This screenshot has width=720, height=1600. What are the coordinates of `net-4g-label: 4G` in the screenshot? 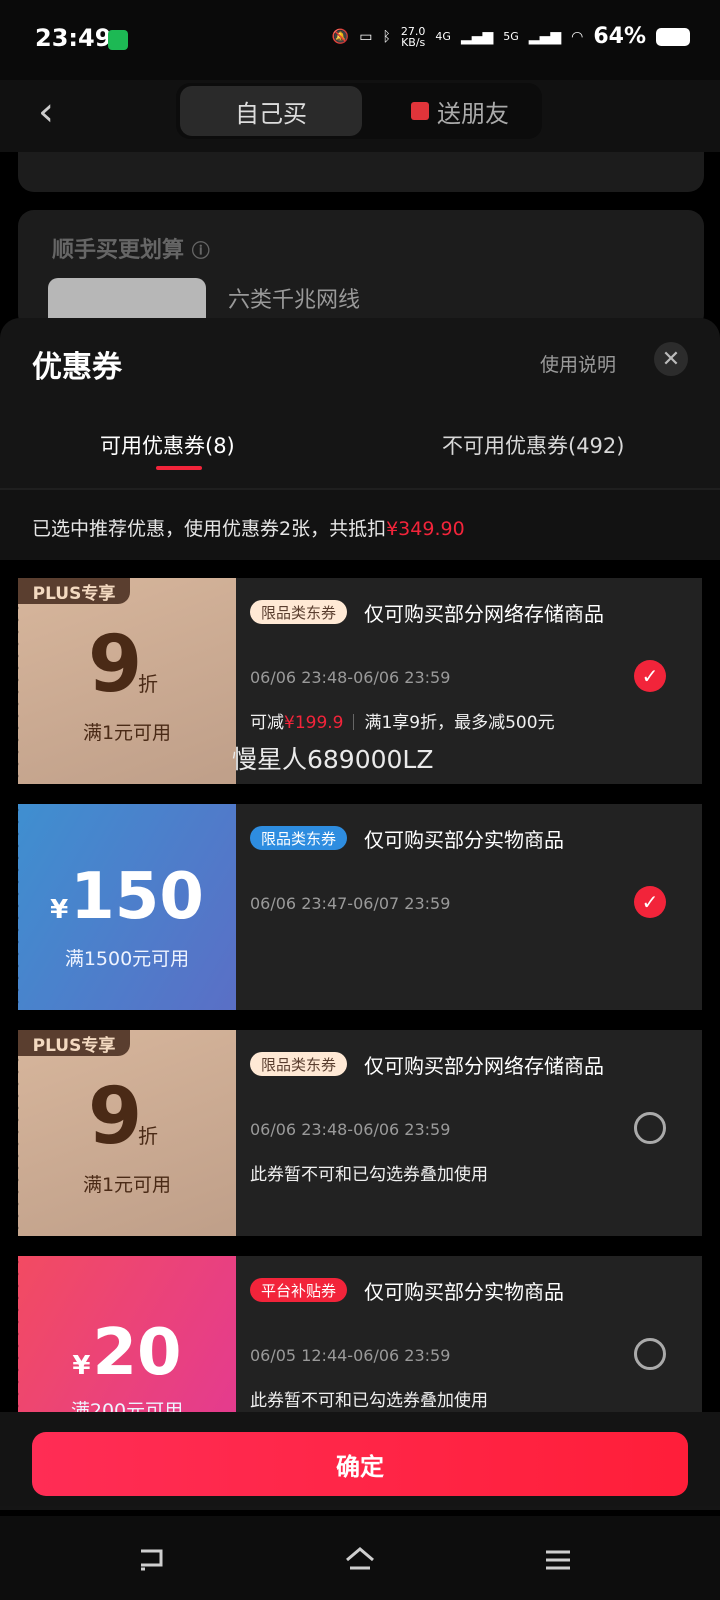 It's located at (443, 36).